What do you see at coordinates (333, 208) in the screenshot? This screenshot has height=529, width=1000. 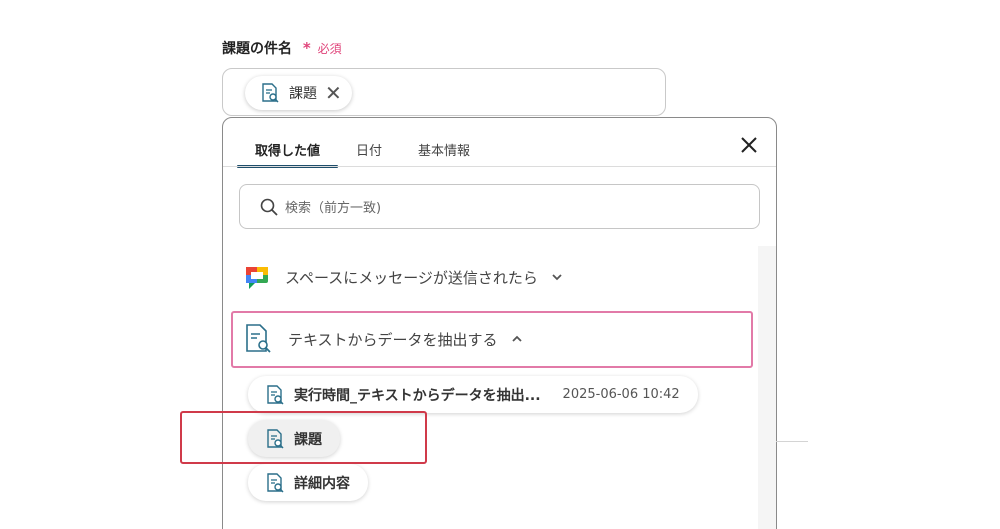 I see `search-placeholder: 検索（前方一致)` at bounding box center [333, 208].